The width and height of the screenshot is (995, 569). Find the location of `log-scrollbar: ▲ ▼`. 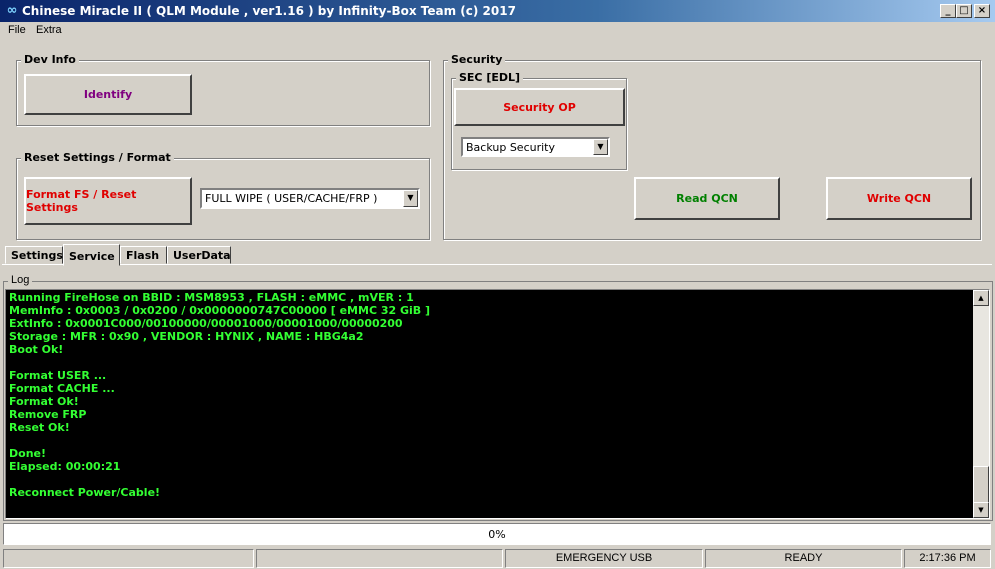

log-scrollbar: ▲ ▼ is located at coordinates (981, 404).